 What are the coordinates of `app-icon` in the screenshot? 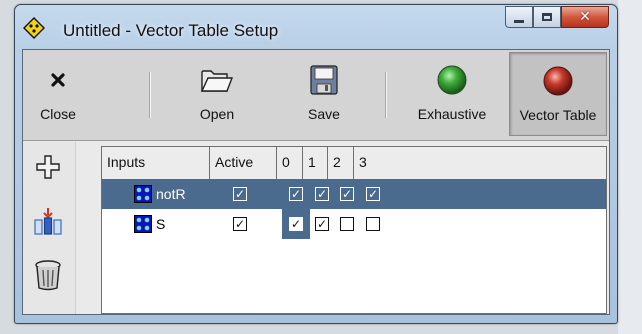 It's located at (34, 28).